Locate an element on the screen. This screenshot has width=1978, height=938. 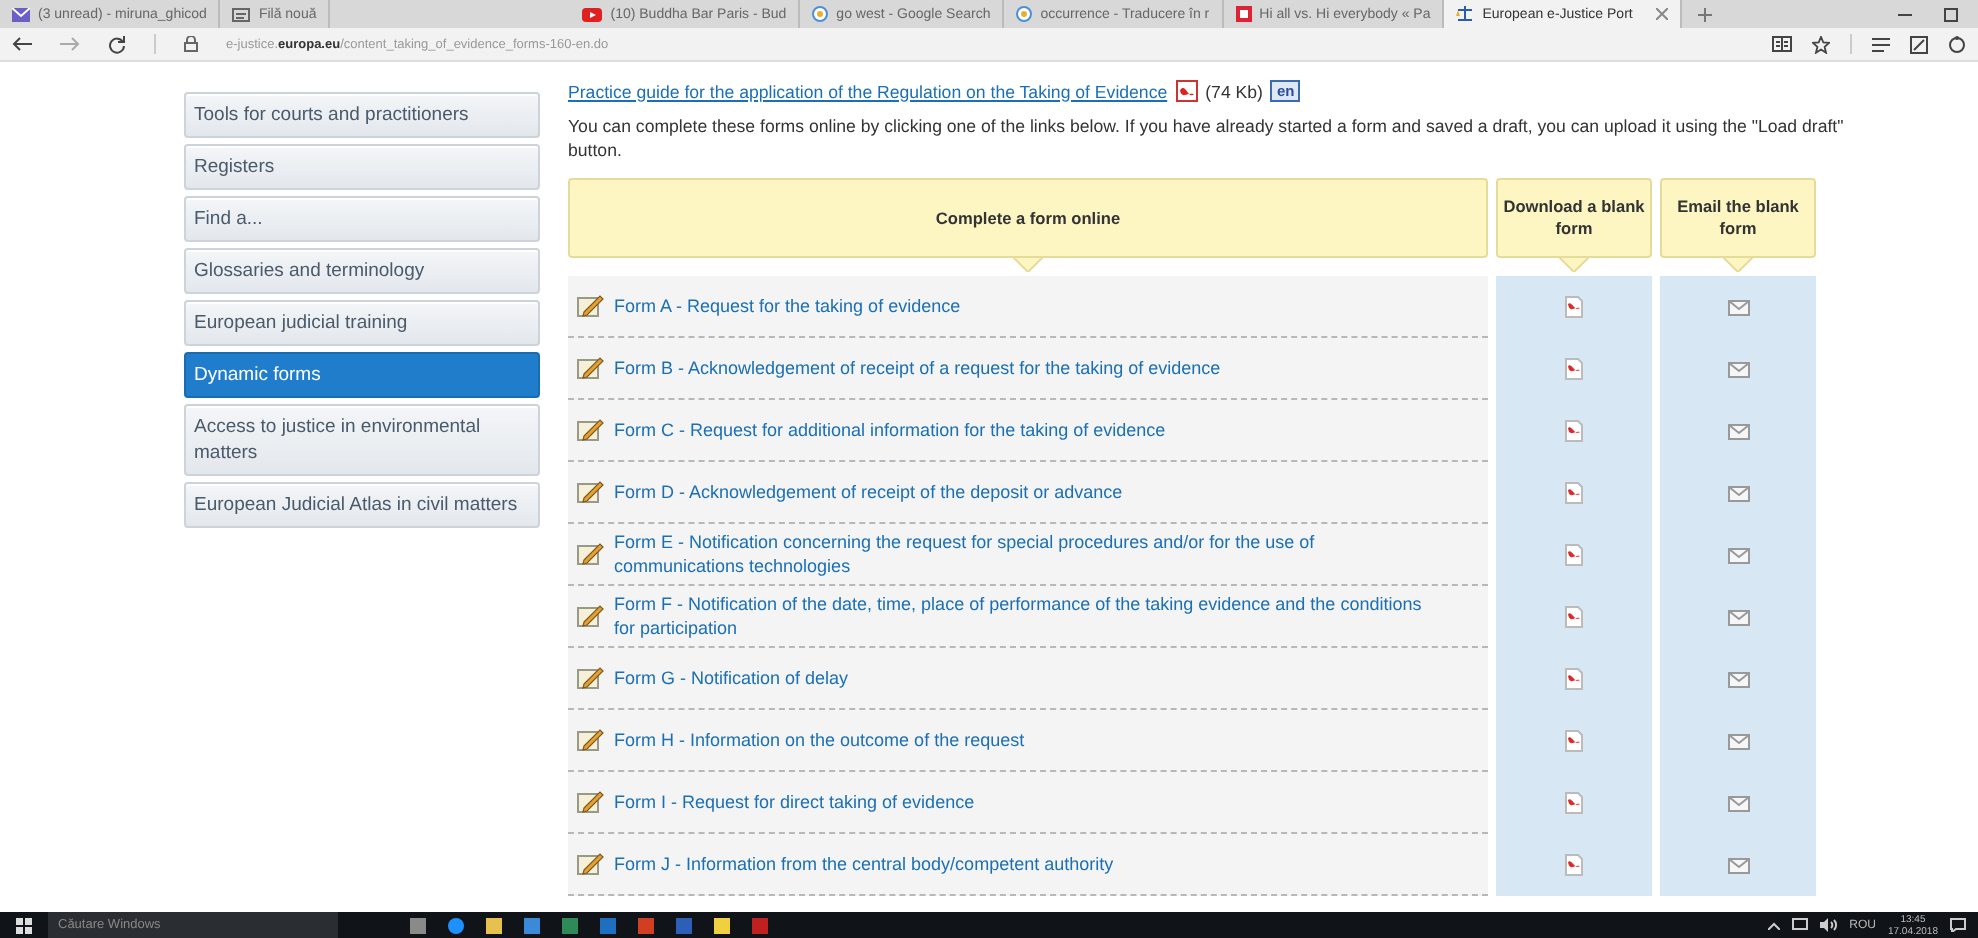
minimize-icon is located at coordinates (1905, 14).